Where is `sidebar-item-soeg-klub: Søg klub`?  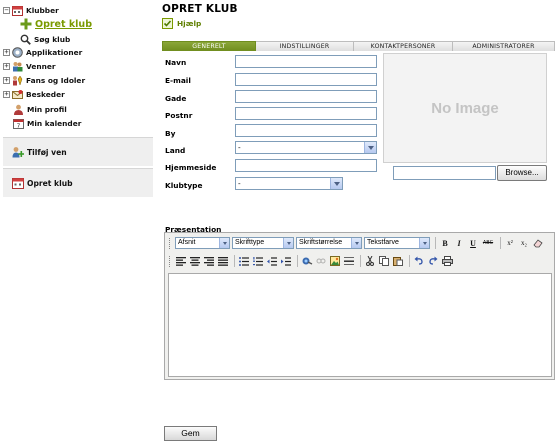 sidebar-item-soeg-klub: Søg klub is located at coordinates (45, 39).